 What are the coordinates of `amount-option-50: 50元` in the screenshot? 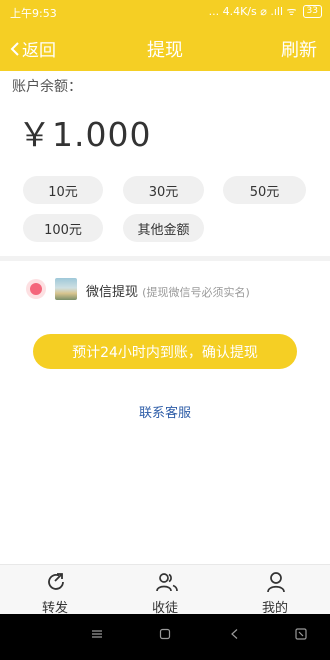 It's located at (264, 190).